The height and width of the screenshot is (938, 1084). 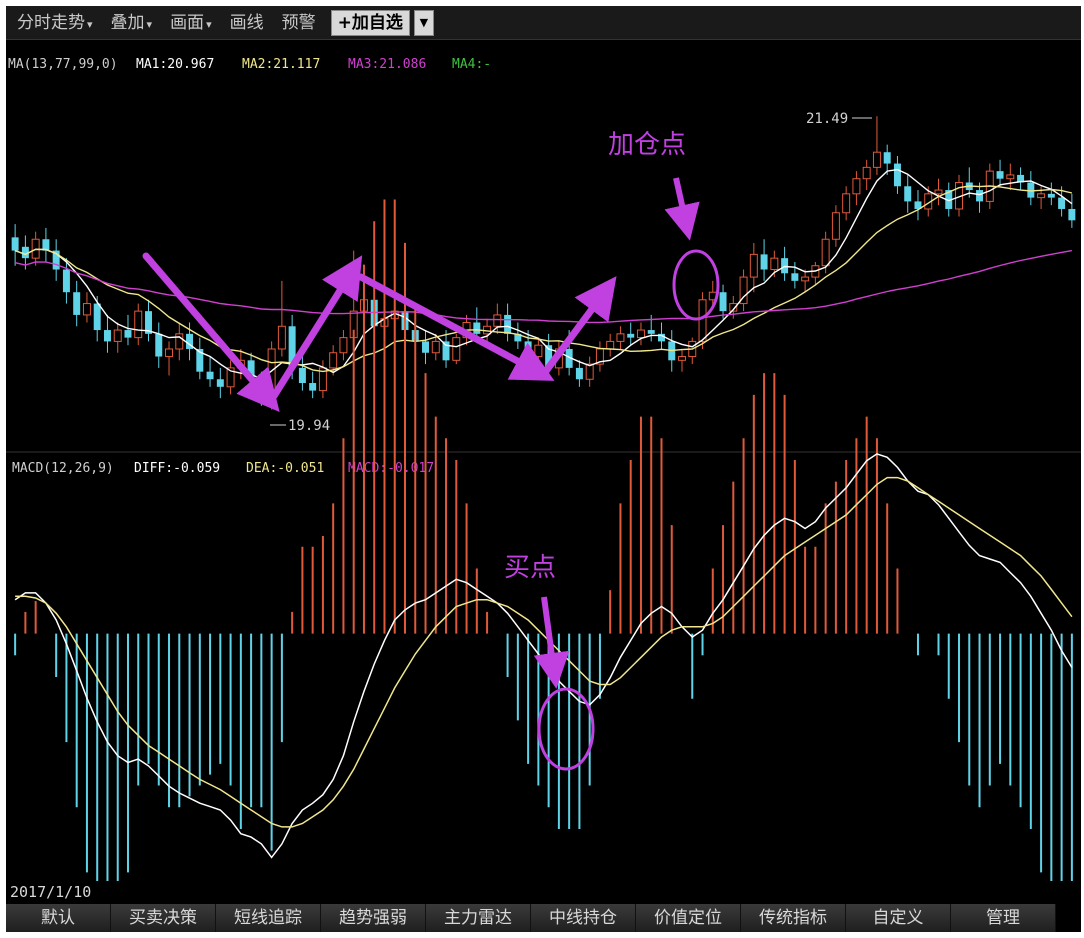 I want to click on tab-value-position: 价值定位, so click(x=688, y=918).